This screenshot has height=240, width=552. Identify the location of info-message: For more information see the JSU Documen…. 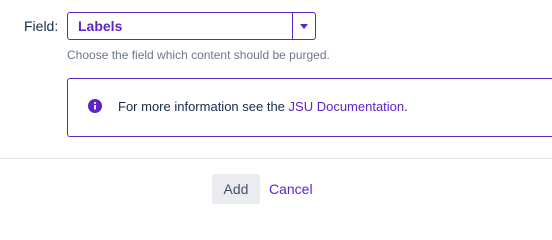
(263, 106).